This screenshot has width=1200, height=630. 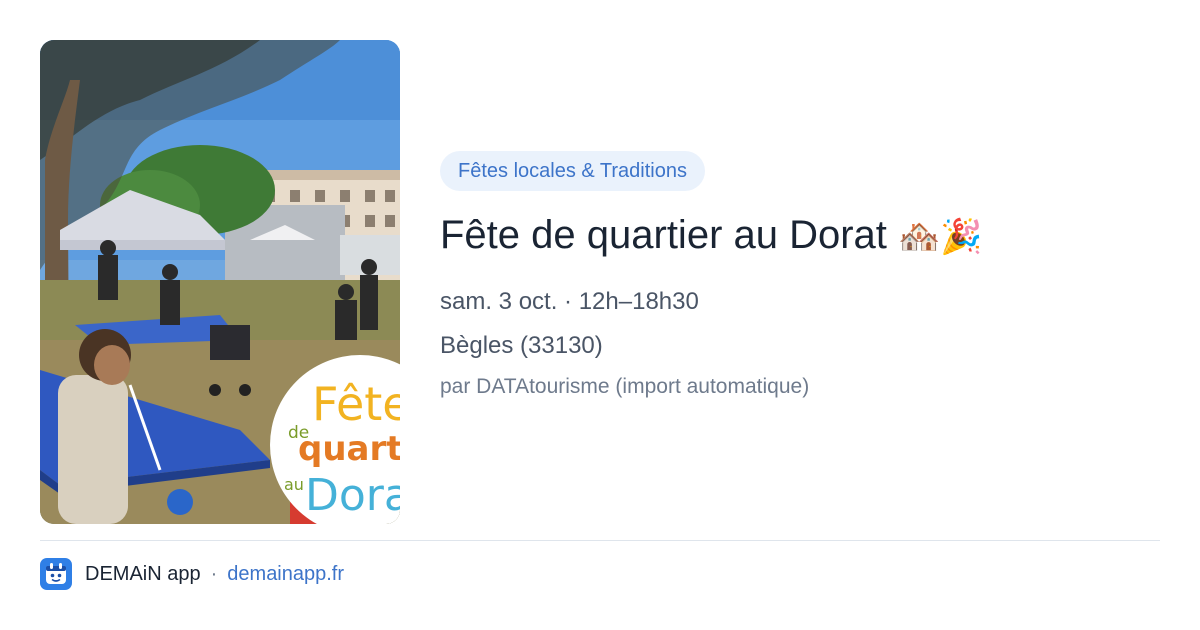 What do you see at coordinates (56, 574) in the screenshot?
I see `calendar-face-icon` at bounding box center [56, 574].